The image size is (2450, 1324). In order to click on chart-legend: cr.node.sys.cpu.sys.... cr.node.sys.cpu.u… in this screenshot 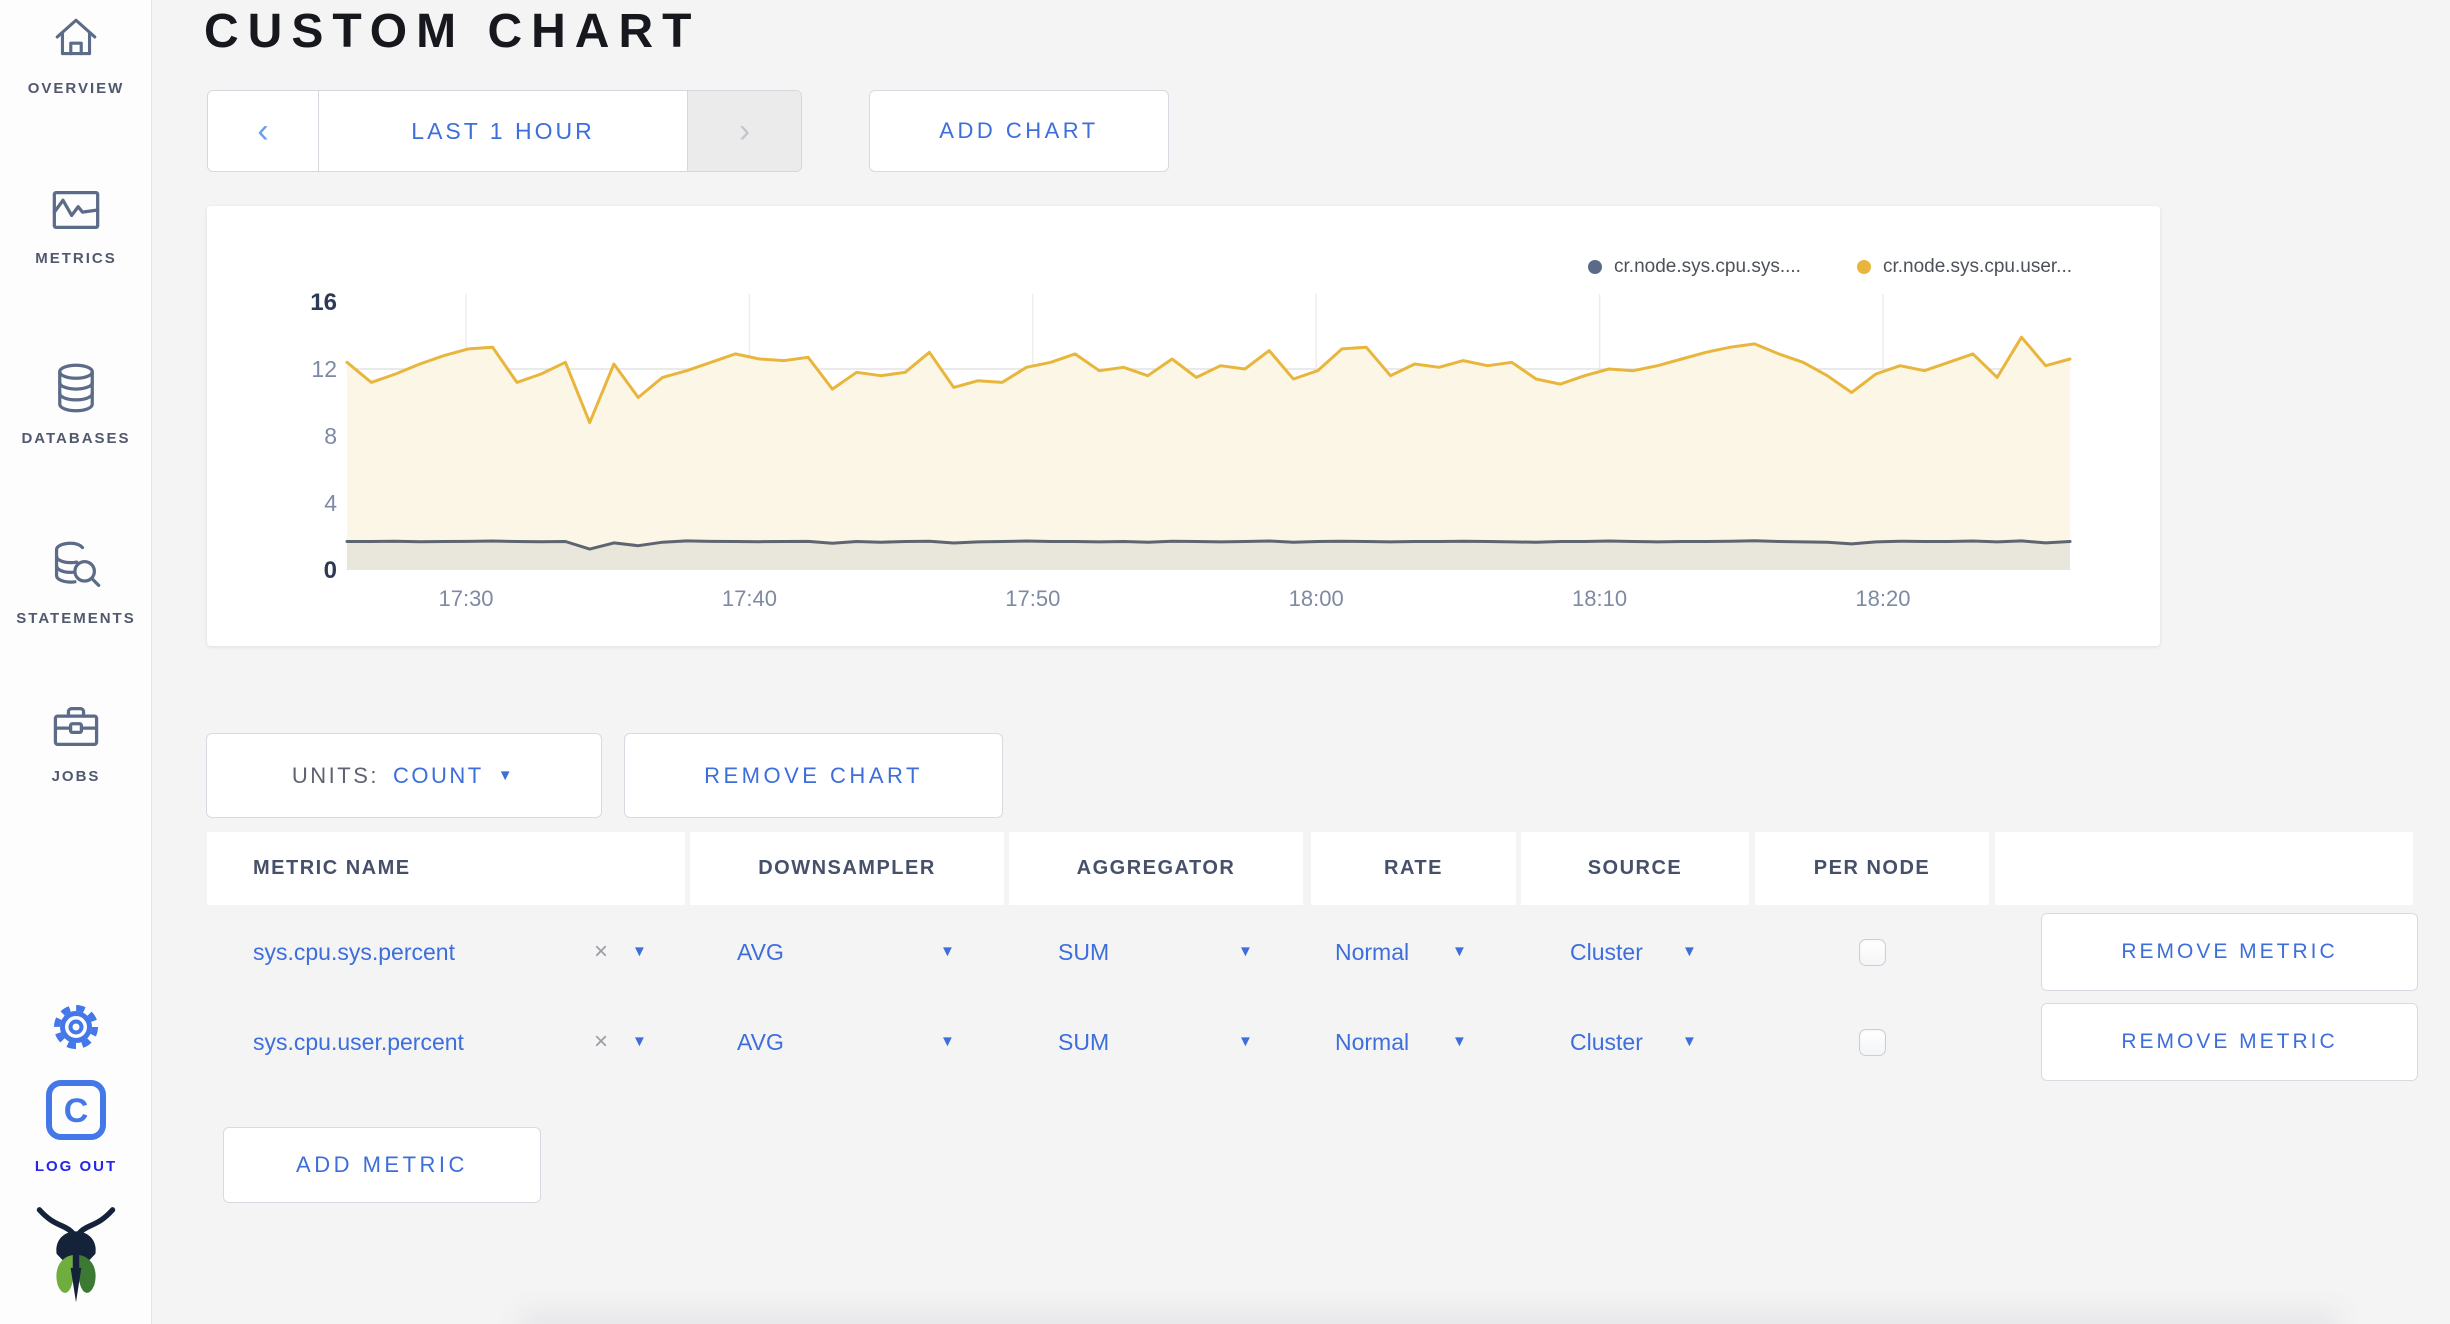, I will do `click(1830, 267)`.